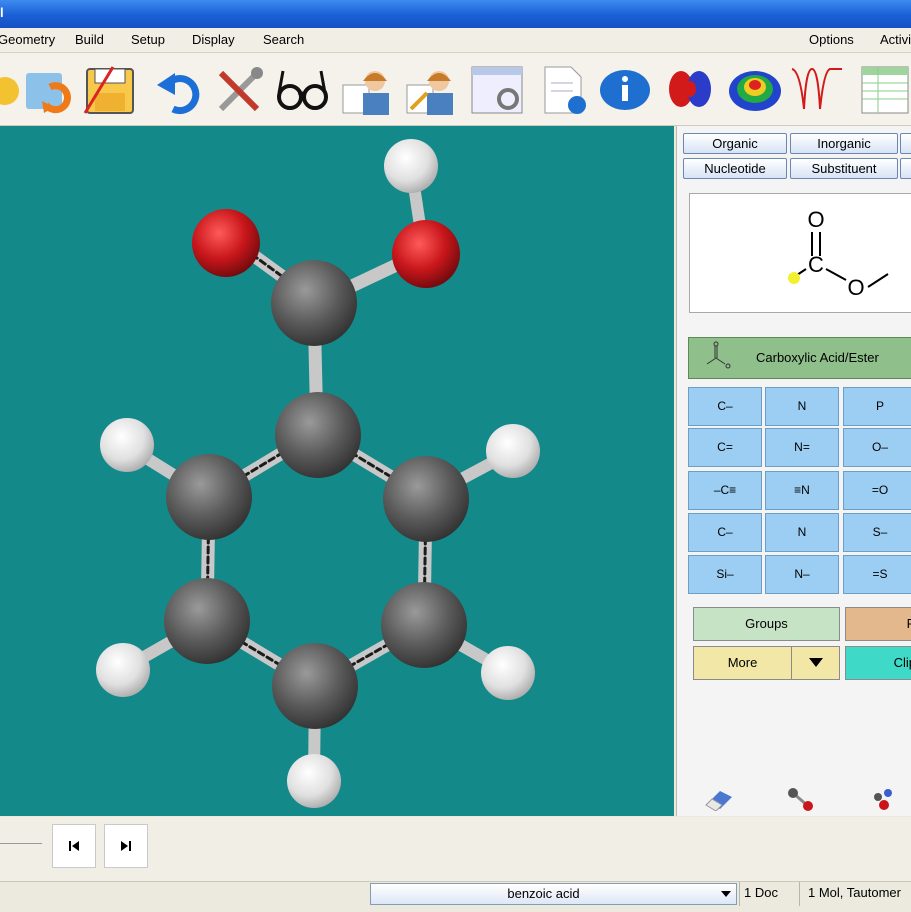  What do you see at coordinates (878, 663) in the screenshot?
I see `clip-button: Clip` at bounding box center [878, 663].